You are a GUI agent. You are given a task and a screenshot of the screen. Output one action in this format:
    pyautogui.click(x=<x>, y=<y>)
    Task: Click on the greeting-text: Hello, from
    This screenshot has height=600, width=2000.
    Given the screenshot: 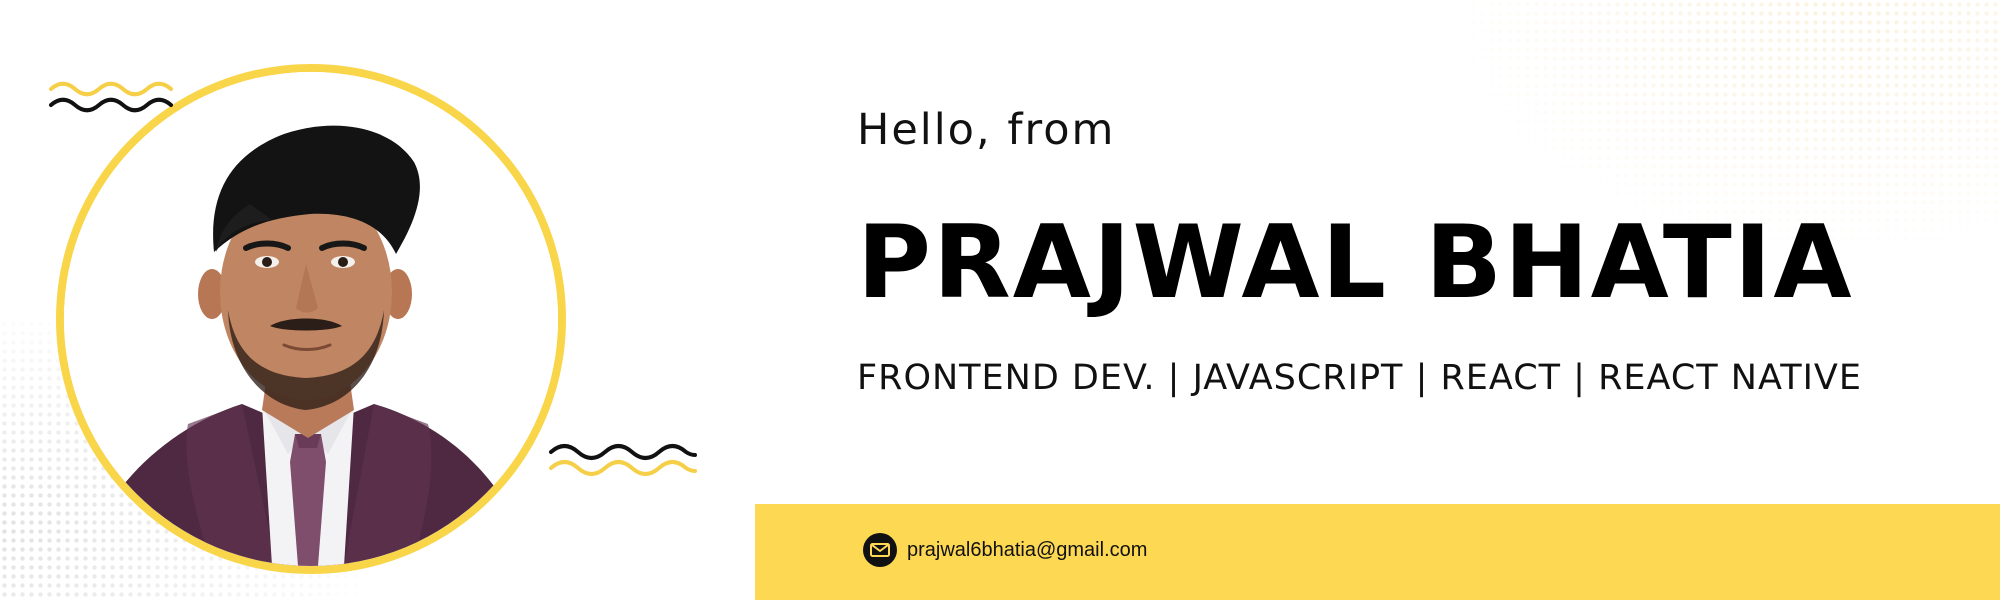 What is the action you would take?
    pyautogui.click(x=986, y=130)
    